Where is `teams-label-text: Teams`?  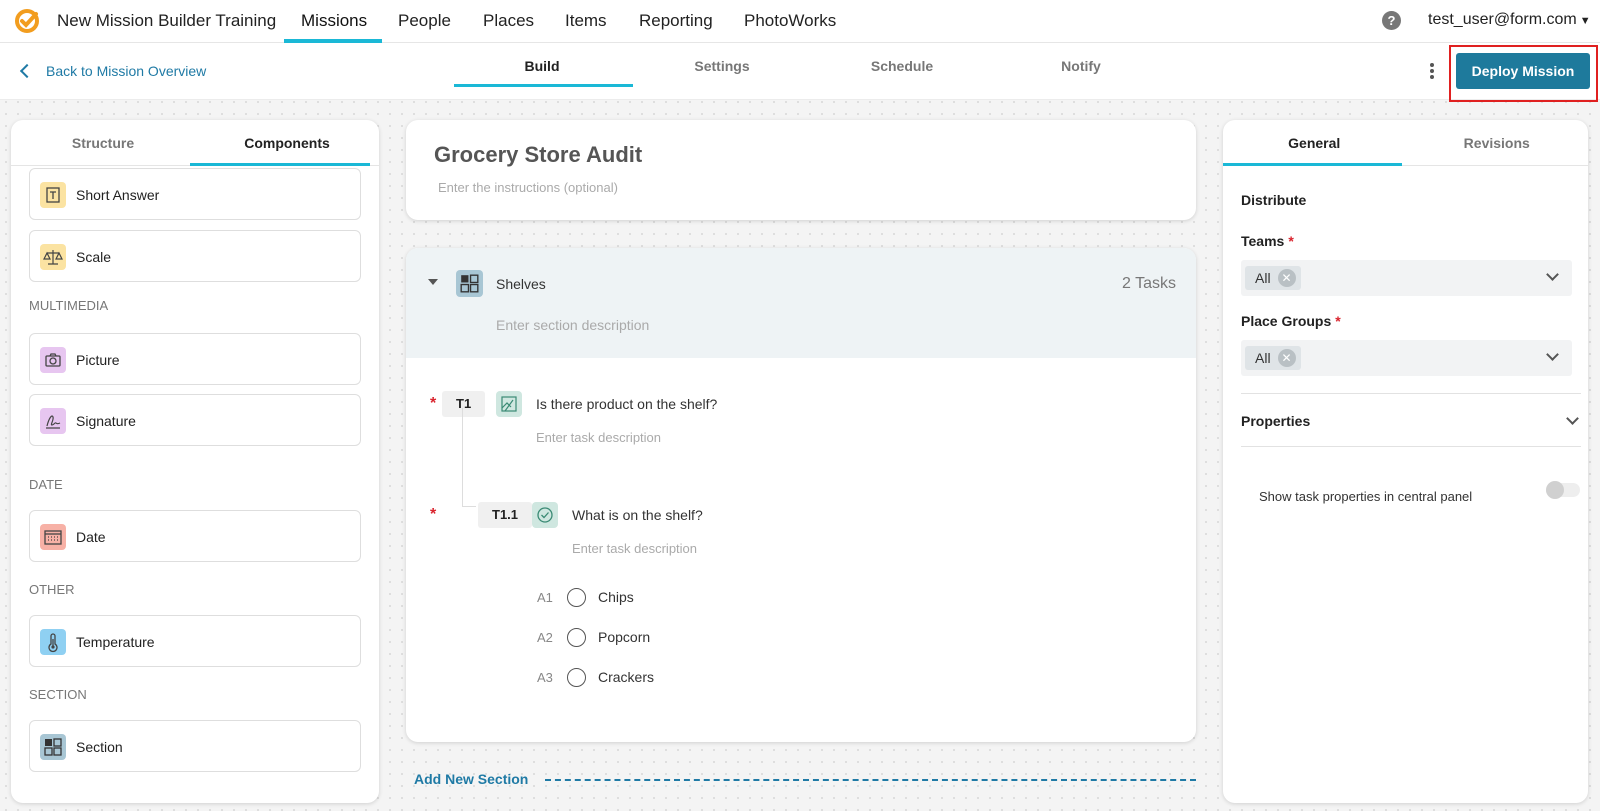 teams-label-text: Teams is located at coordinates (1263, 241).